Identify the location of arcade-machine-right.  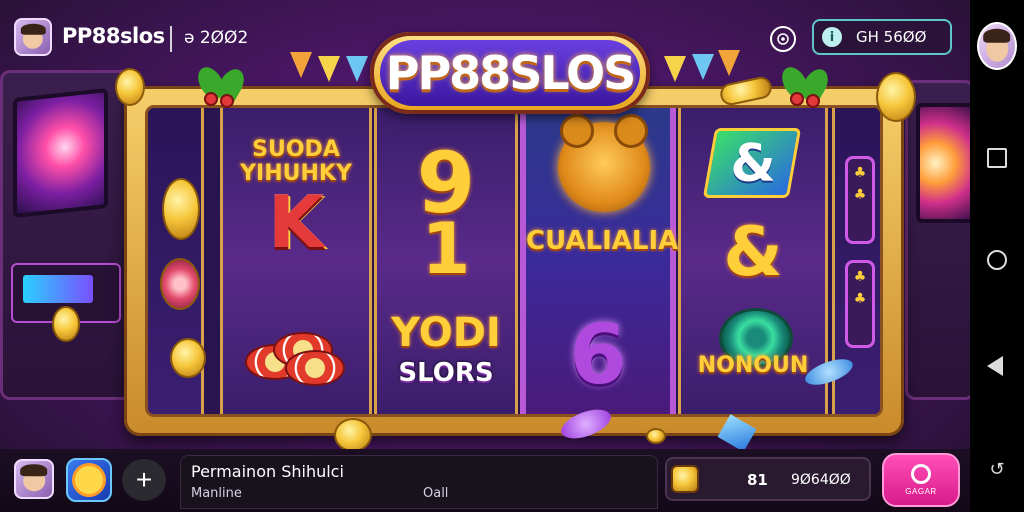
(937, 240).